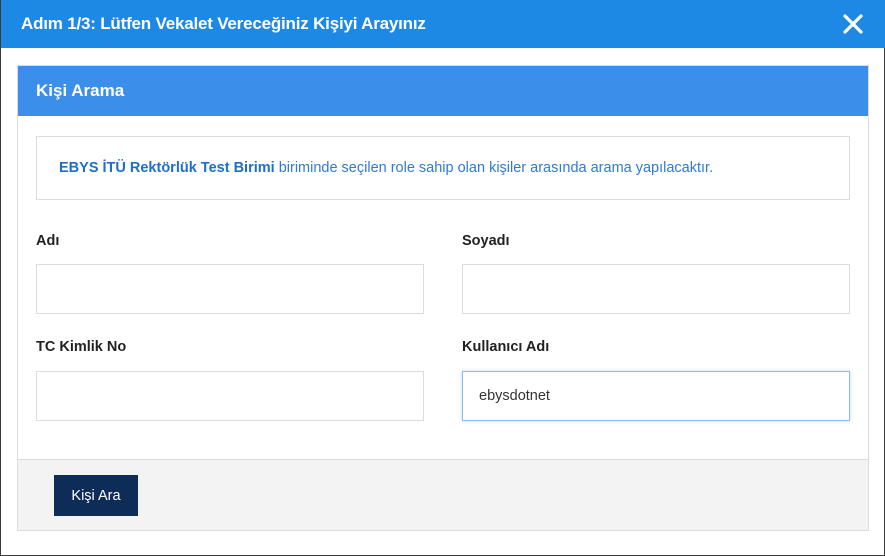 The width and height of the screenshot is (885, 556). Describe the element at coordinates (486, 241) in the screenshot. I see `last-name-label: Soyadı` at that location.